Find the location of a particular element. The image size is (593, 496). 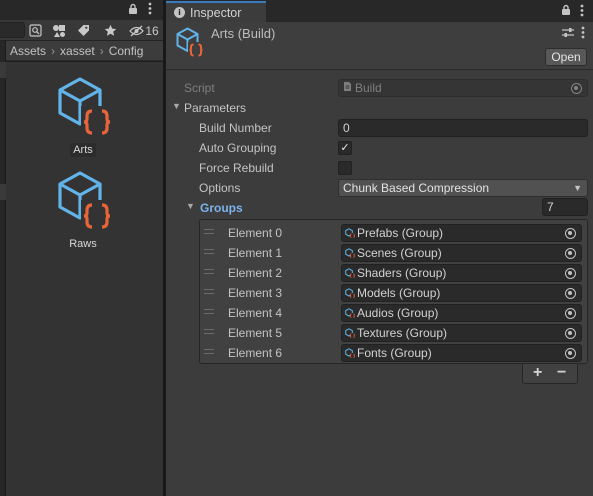

list-footer: + − is located at coordinates (550, 374).